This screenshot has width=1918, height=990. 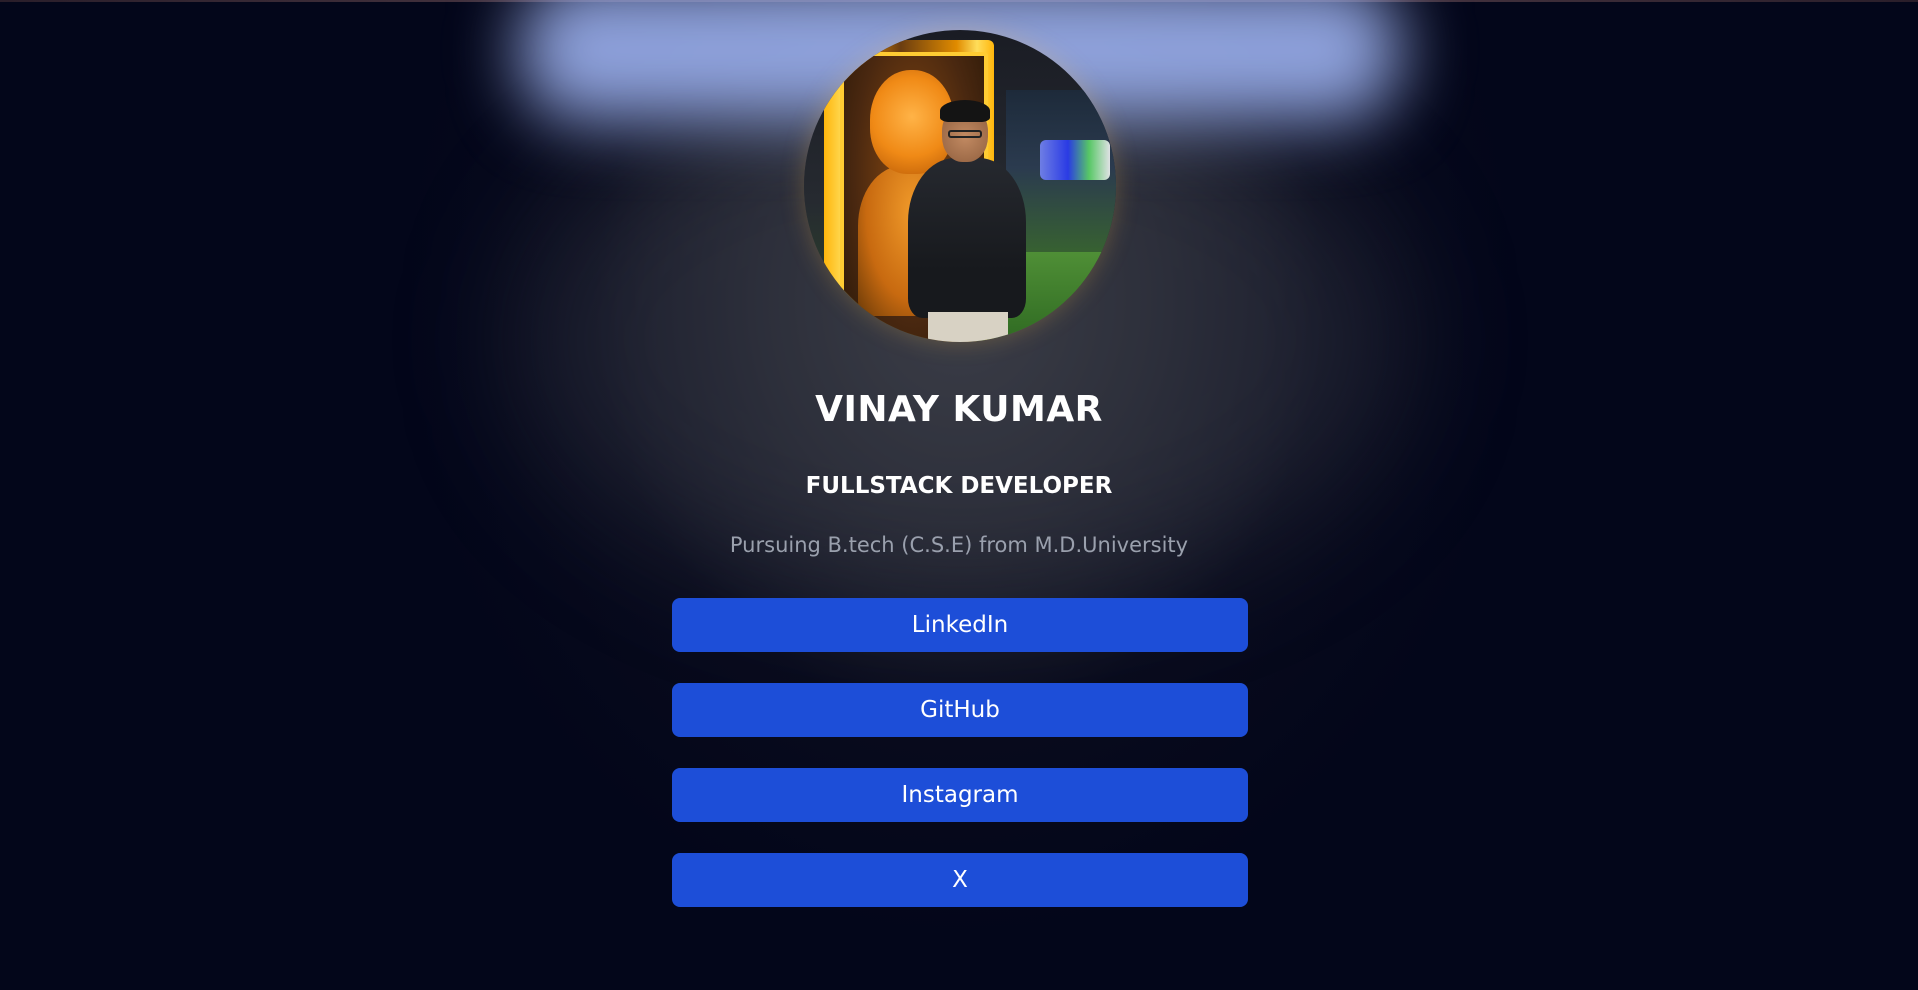 I want to click on linkedin-button: LinkedIn, so click(x=960, y=625).